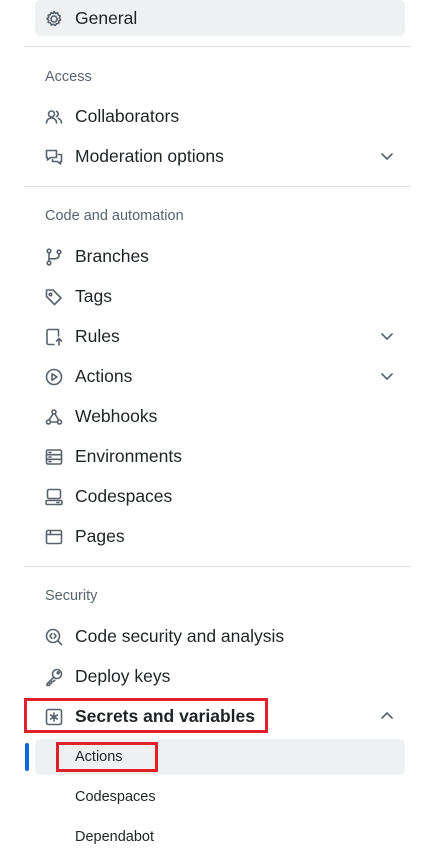 This screenshot has height=855, width=424. I want to click on sidebar-subitem-label: Dependabot, so click(115, 837).